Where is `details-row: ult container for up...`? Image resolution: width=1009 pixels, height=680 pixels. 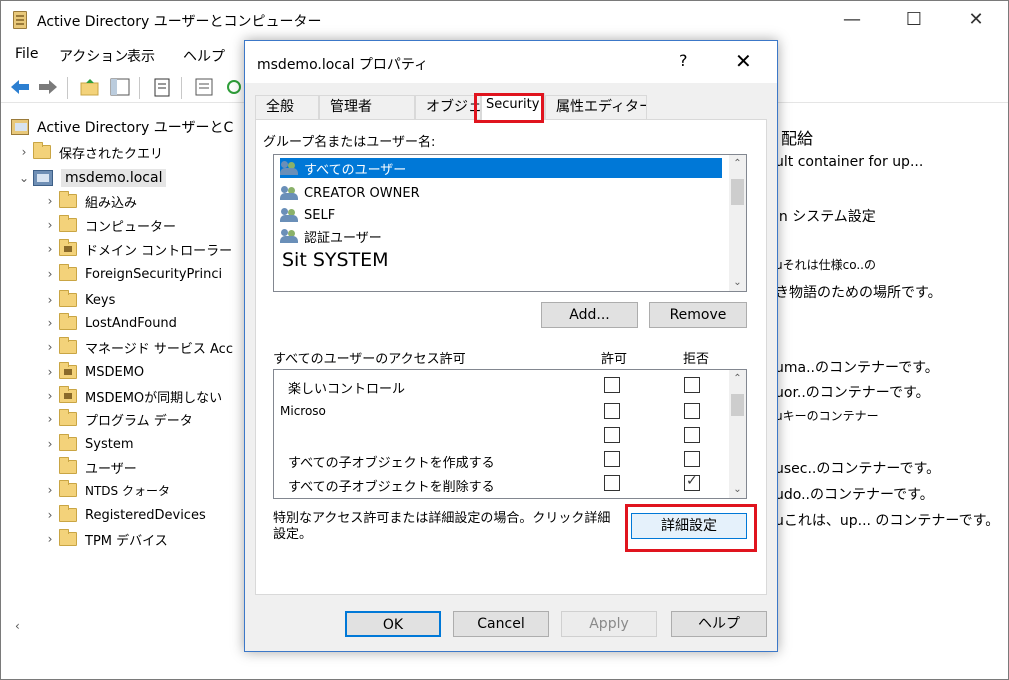
details-row: ult container for up... is located at coordinates (849, 162).